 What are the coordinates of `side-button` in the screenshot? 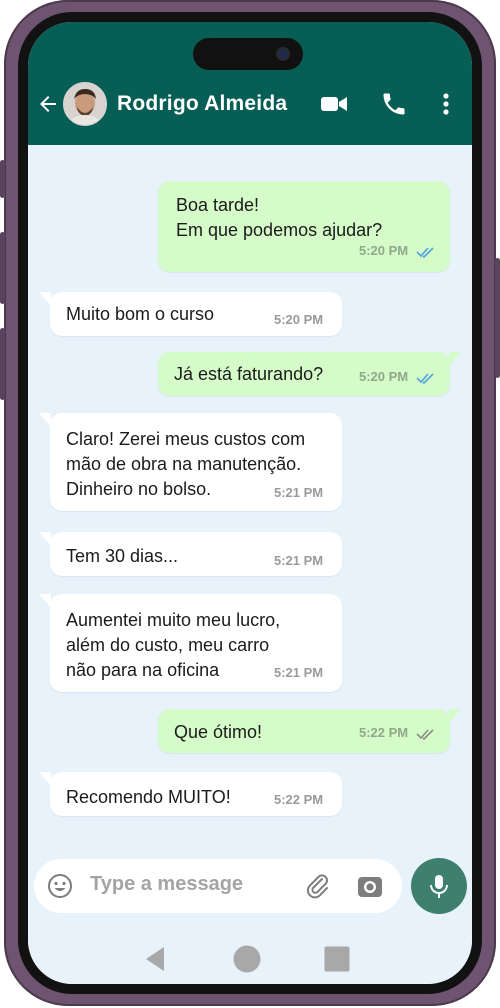 It's located at (2, 179).